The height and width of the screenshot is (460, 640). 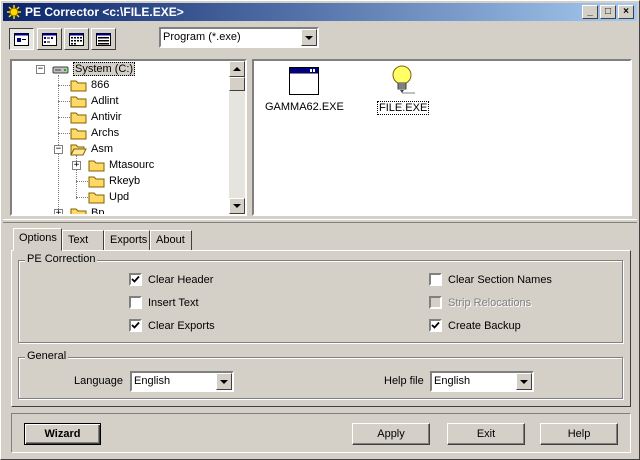 I want to click on language-select: English, so click(x=182, y=381).